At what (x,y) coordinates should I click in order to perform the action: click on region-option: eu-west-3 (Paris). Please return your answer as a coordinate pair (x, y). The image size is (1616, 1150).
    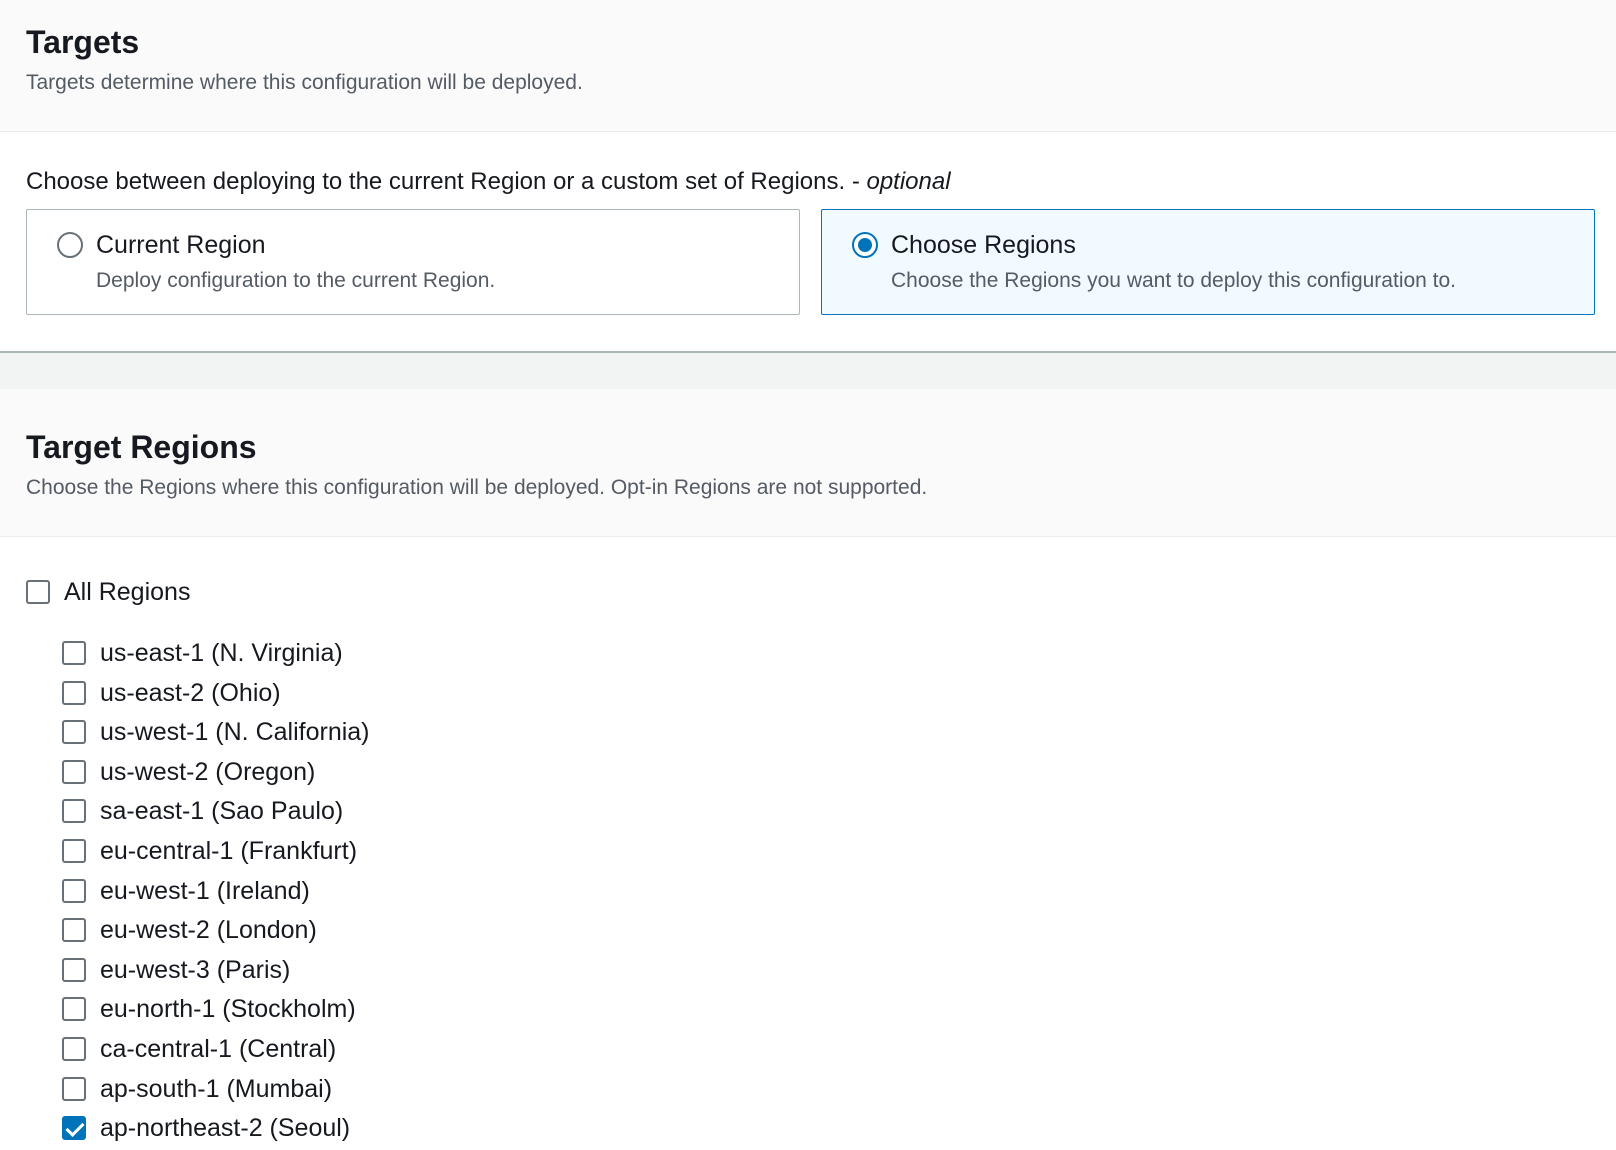
    Looking at the image, I should click on (176, 970).